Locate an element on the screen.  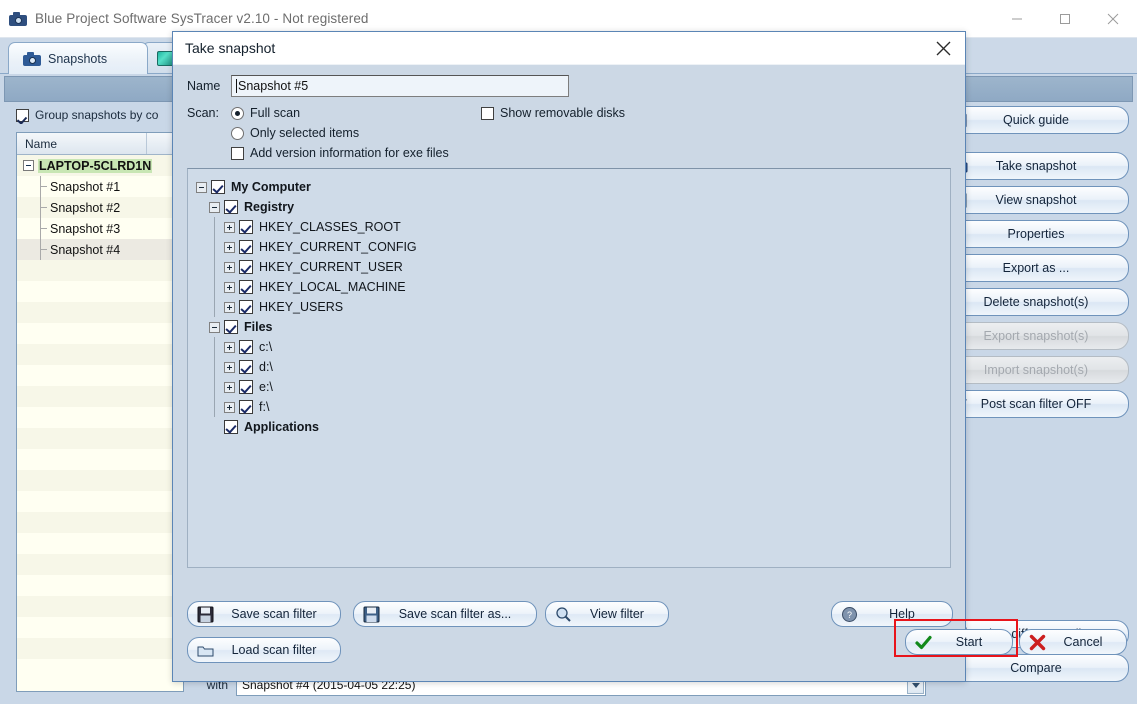
cancel-button: Cancel is located at coordinates (1073, 642).